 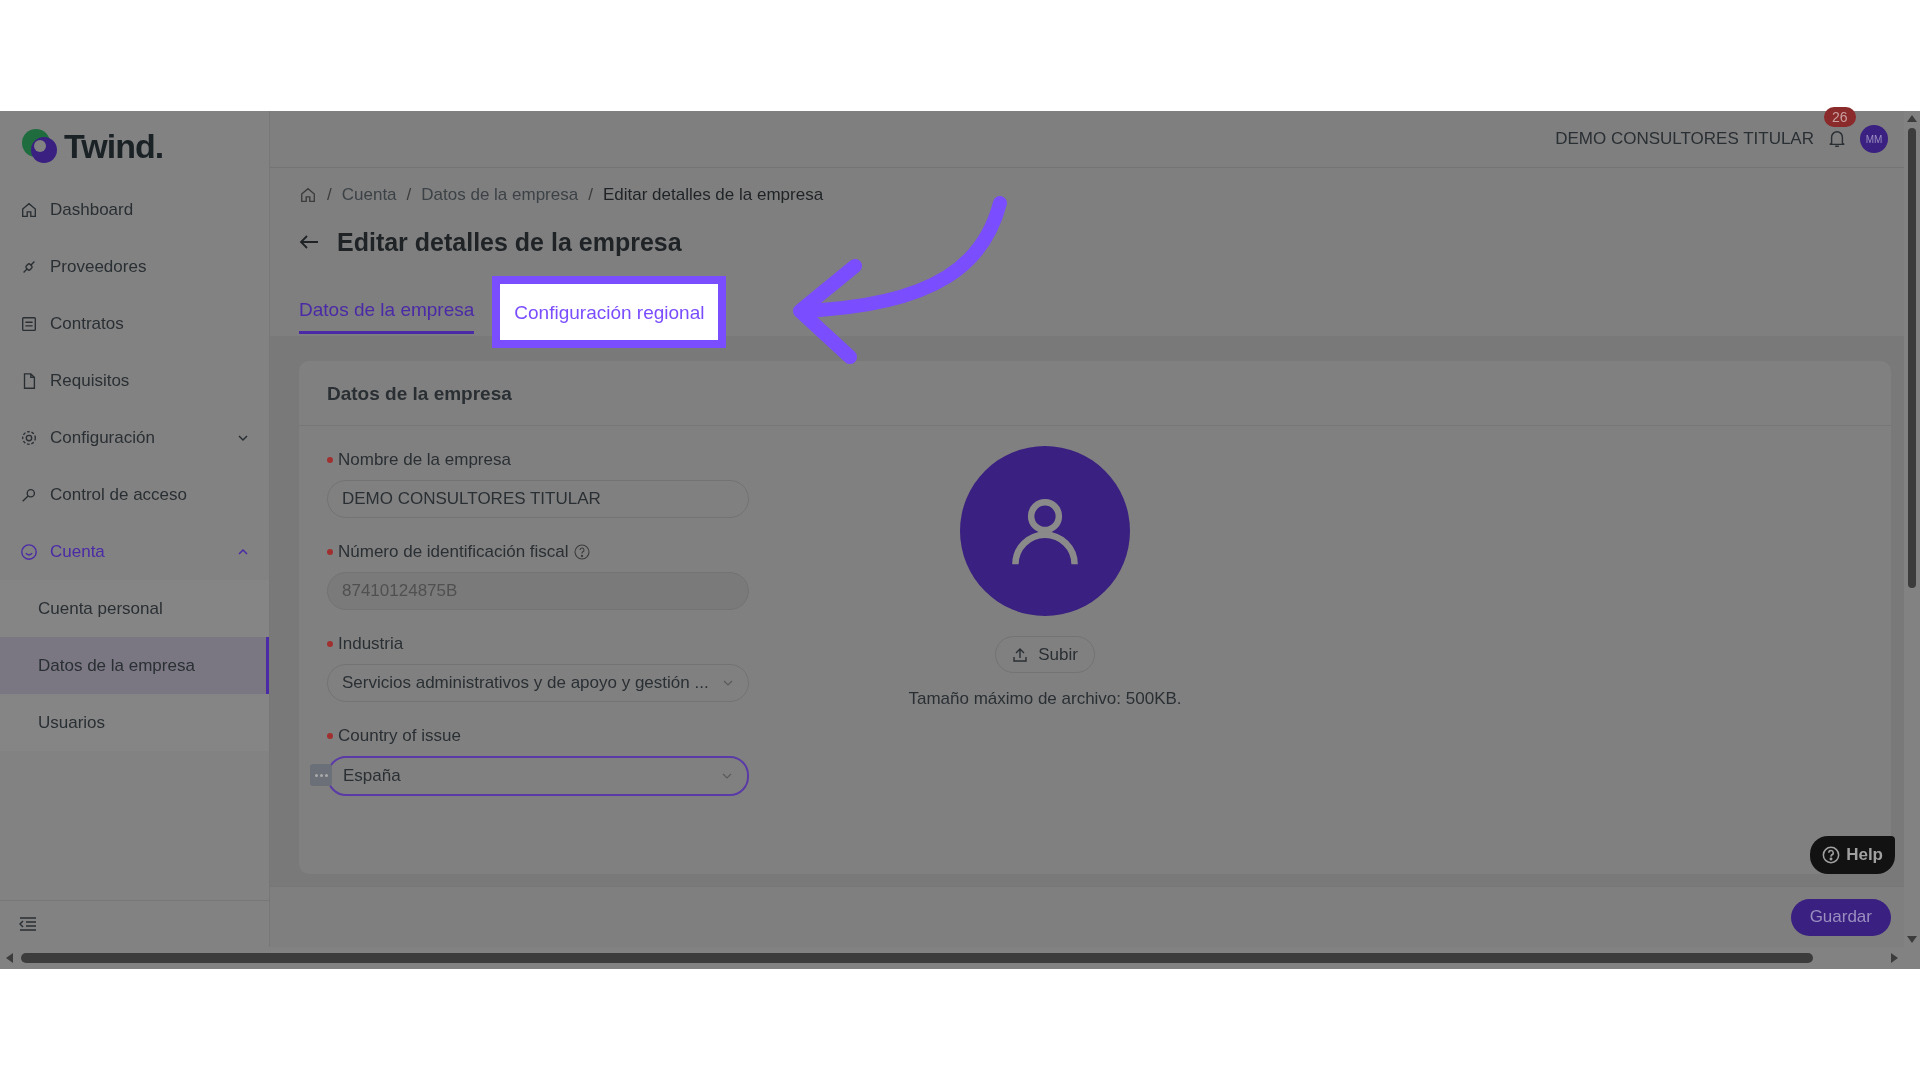 What do you see at coordinates (1045, 654) in the screenshot?
I see `upload-button: Subir` at bounding box center [1045, 654].